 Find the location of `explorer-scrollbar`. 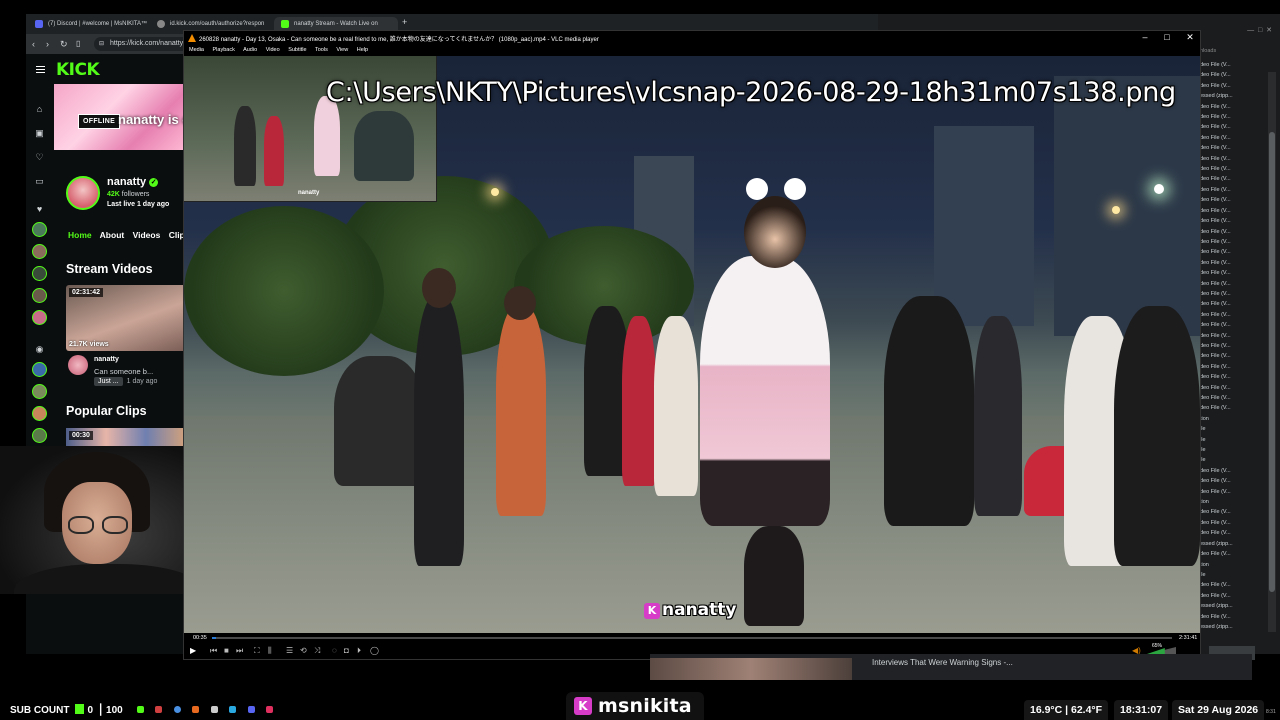

explorer-scrollbar is located at coordinates (1272, 352).